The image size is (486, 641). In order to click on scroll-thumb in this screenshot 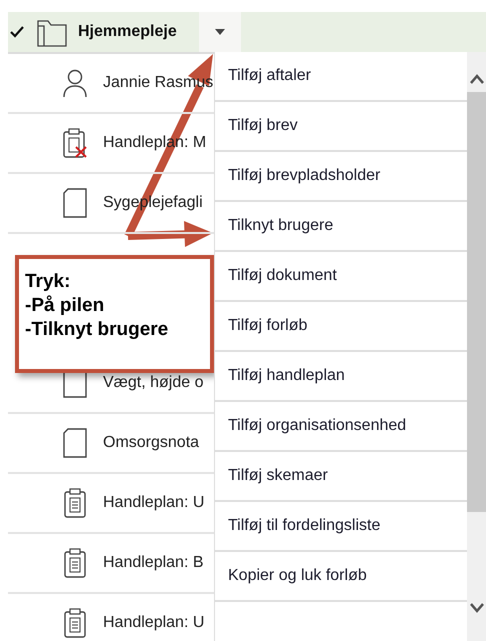, I will do `click(476, 302)`.